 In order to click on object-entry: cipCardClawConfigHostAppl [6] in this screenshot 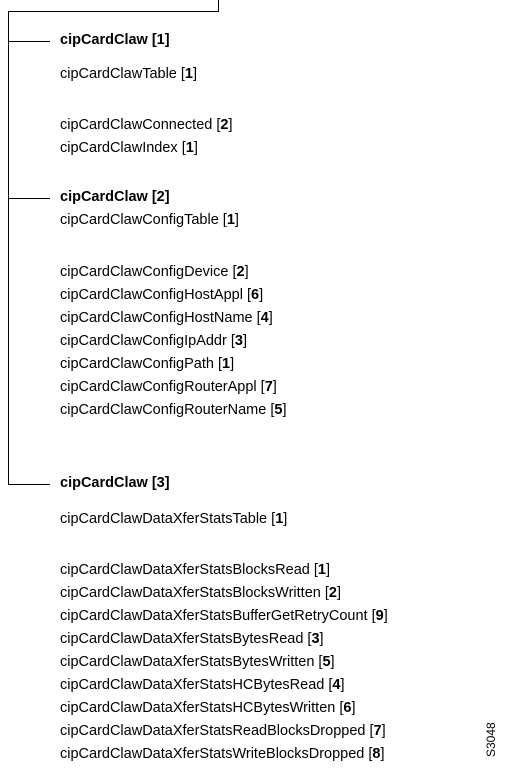, I will do `click(162, 295)`.